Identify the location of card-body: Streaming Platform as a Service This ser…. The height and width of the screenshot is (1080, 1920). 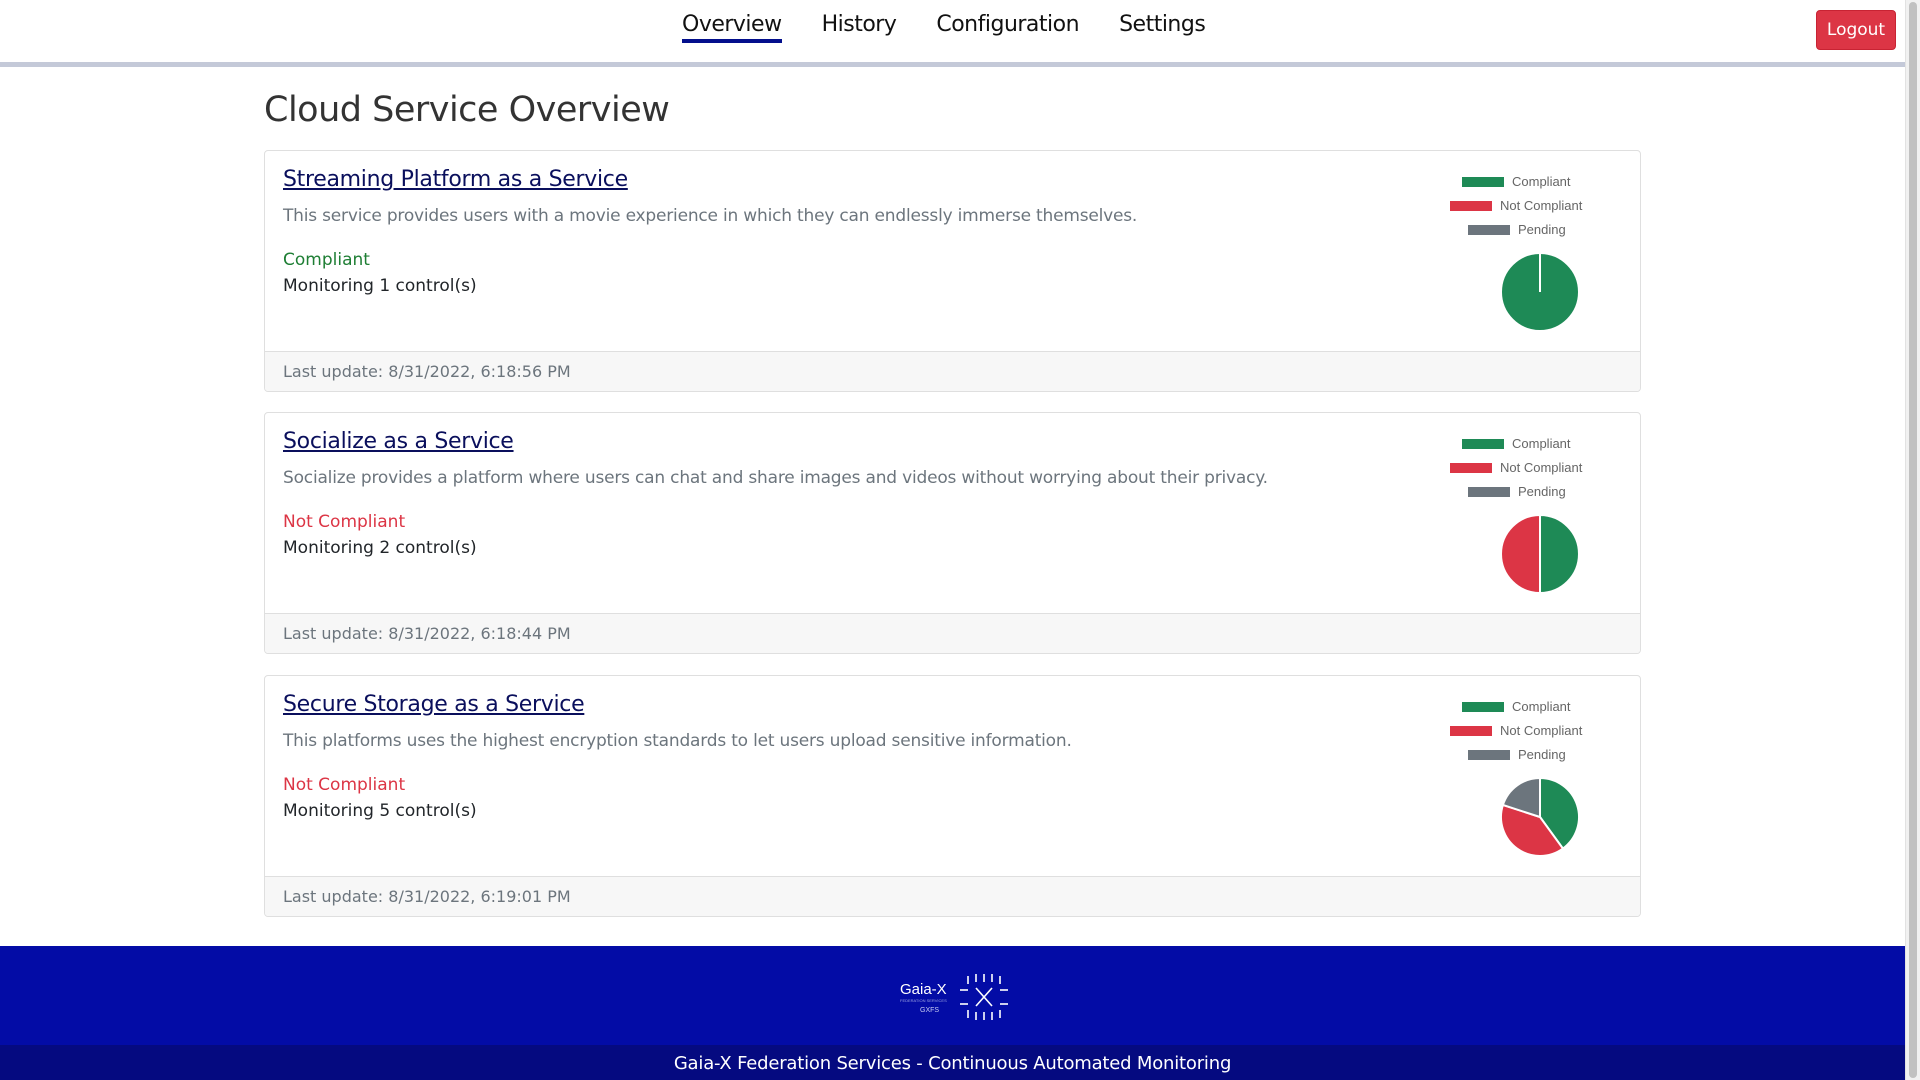
(952, 251).